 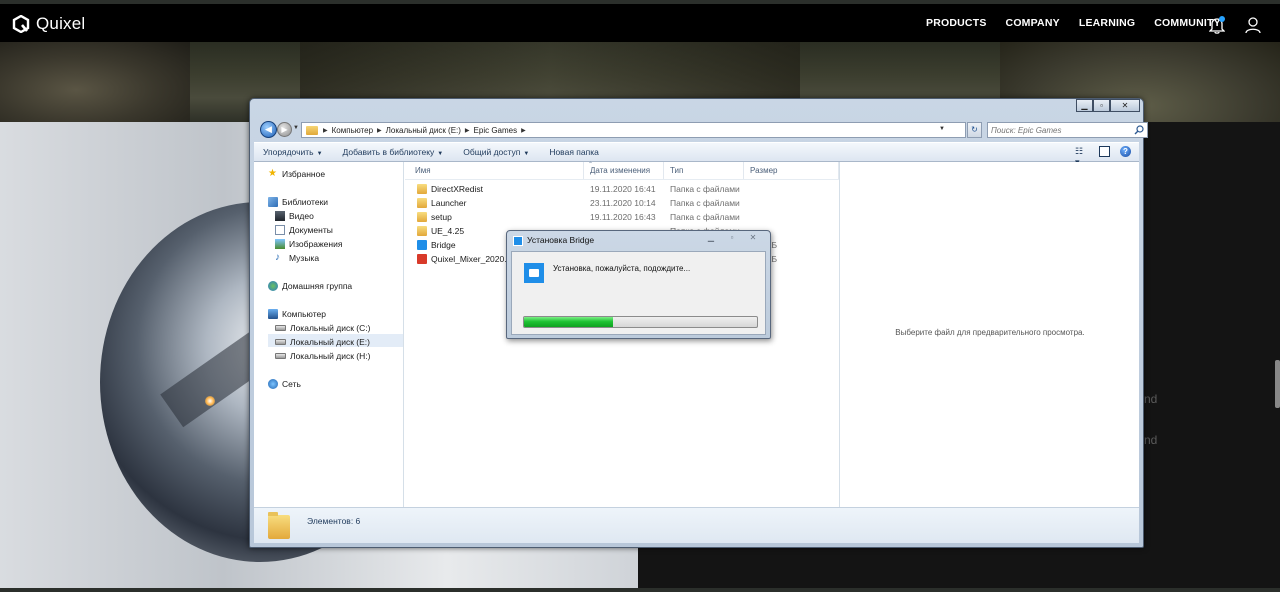 I want to click on nav-pictures: Изображения, so click(x=308, y=244).